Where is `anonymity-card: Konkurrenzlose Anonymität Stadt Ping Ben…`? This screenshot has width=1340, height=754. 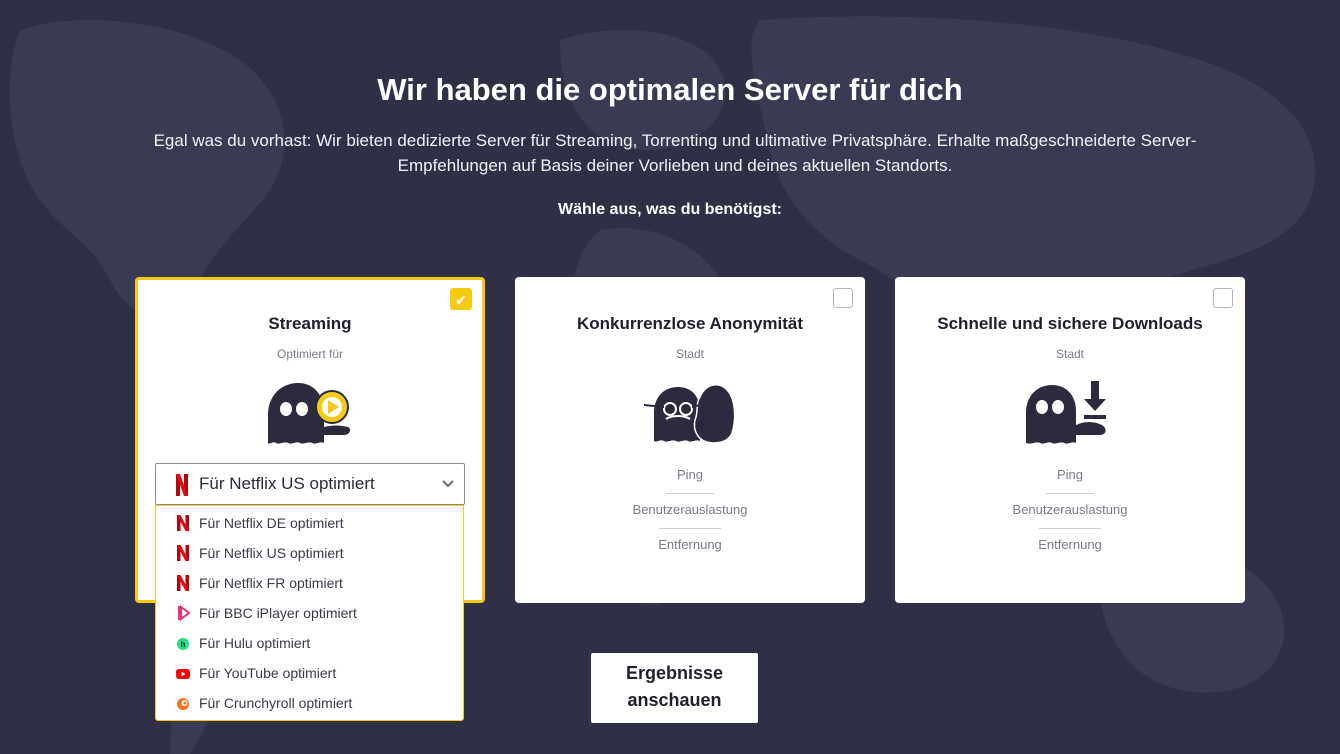 anonymity-card: Konkurrenzlose Anonymität Stadt Ping Ben… is located at coordinates (690, 440).